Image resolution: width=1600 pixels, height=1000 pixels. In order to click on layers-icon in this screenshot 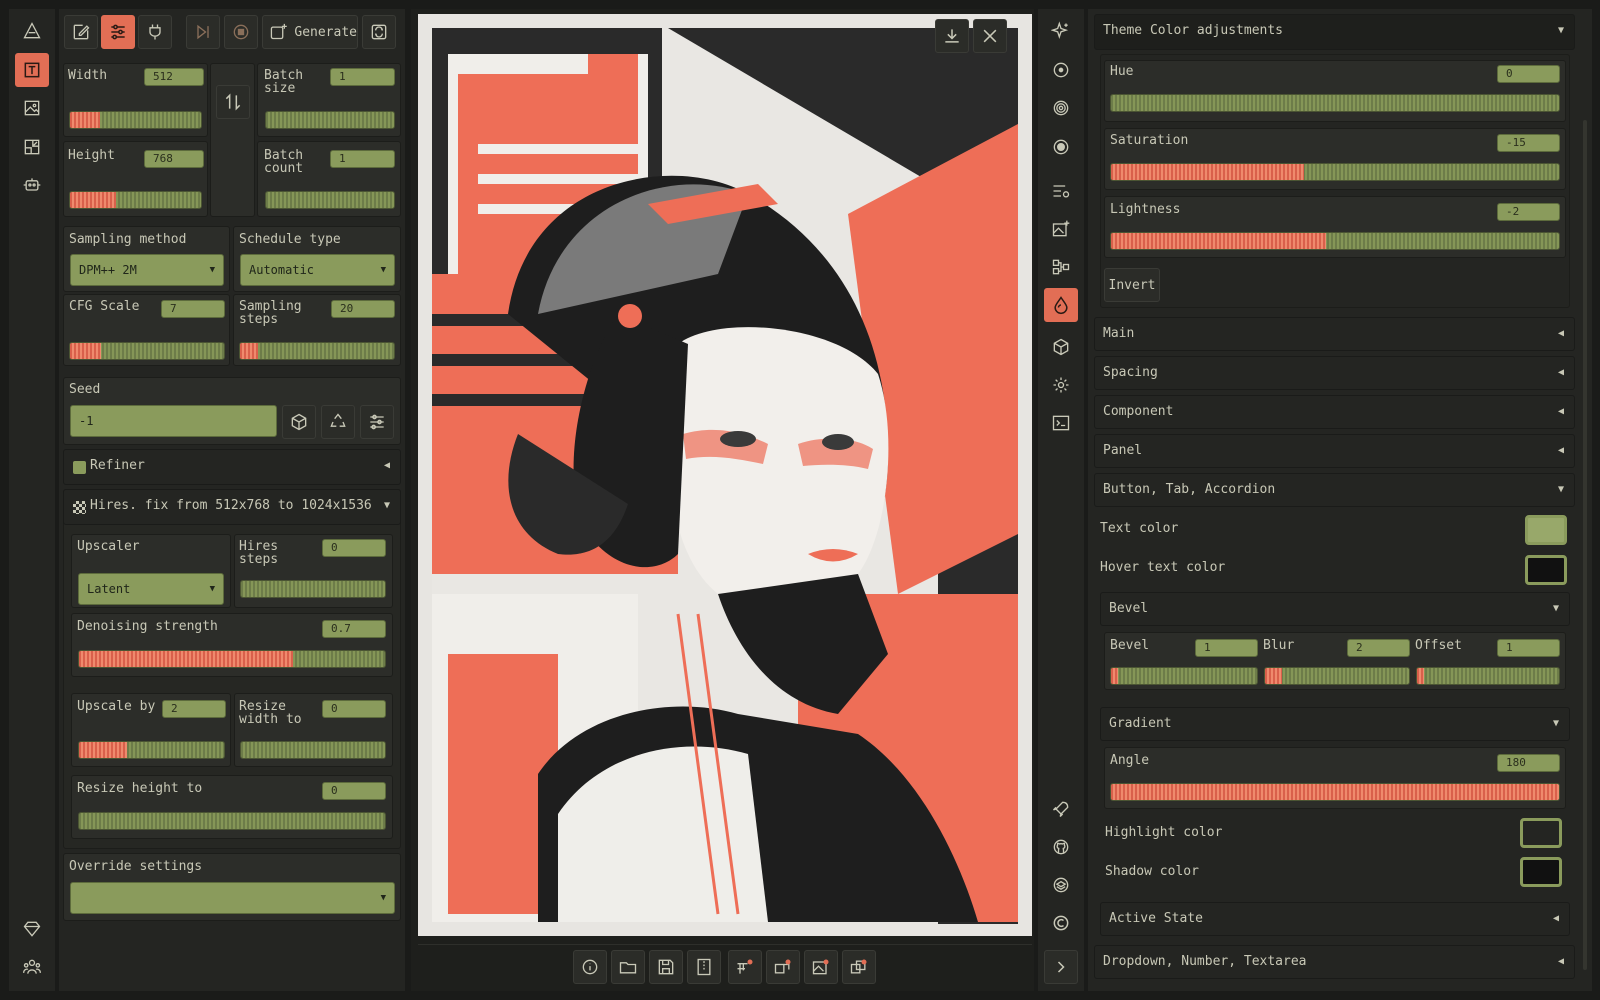, I will do `click(1061, 885)`.